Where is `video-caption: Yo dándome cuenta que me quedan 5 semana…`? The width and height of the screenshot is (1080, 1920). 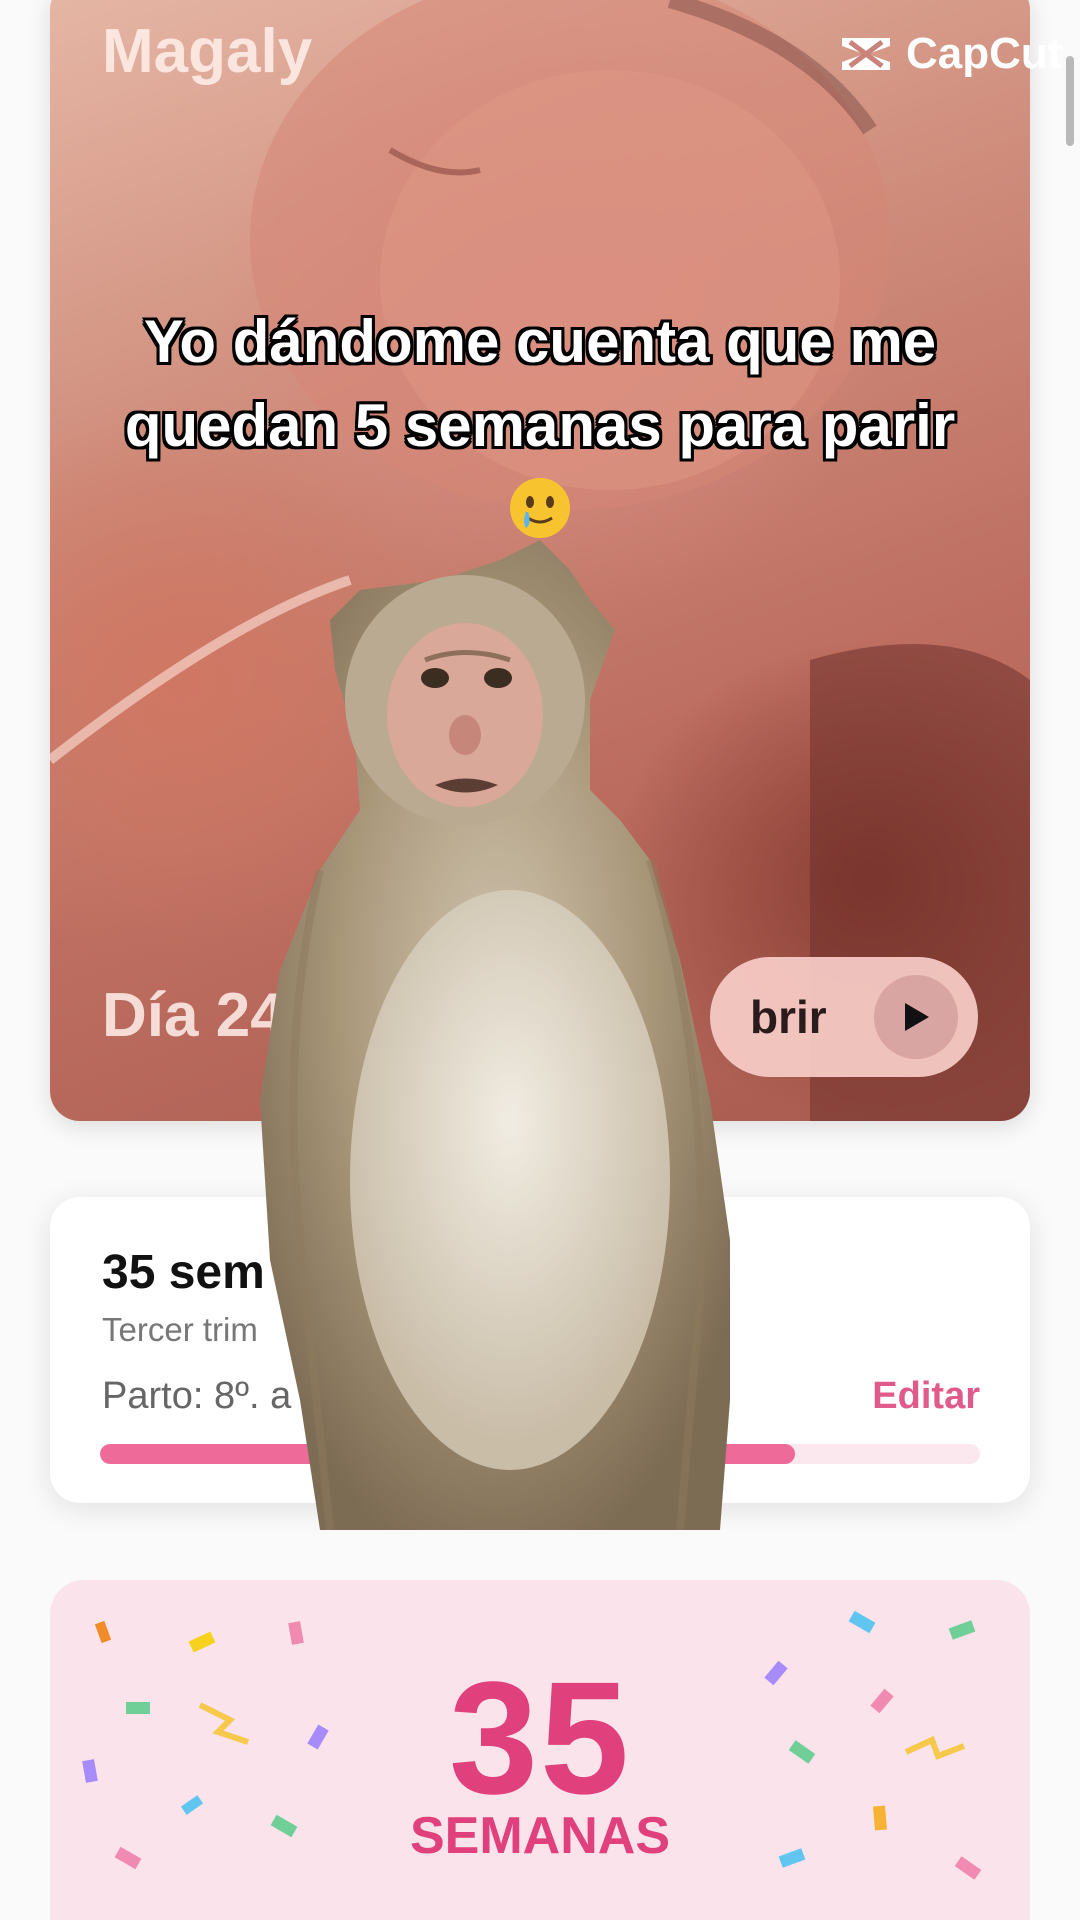
video-caption: Yo dándome cuenta que me quedan 5 semana… is located at coordinates (540, 384).